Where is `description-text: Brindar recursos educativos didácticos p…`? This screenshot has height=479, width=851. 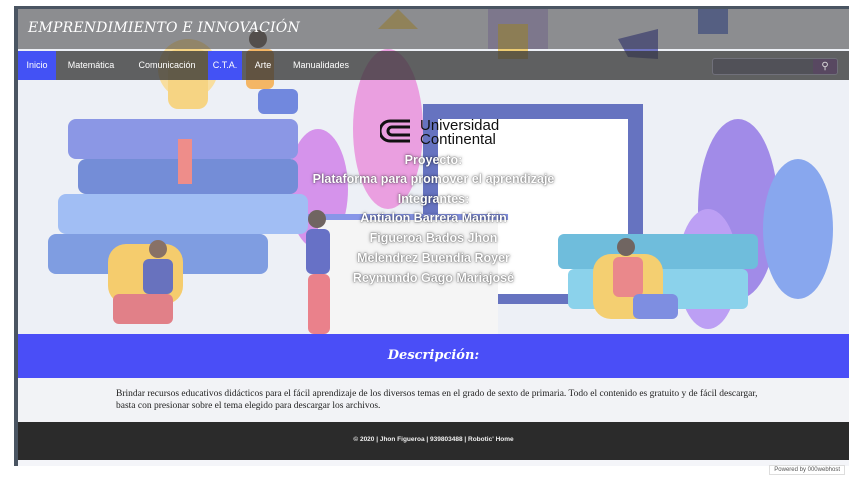
description-text: Brindar recursos educativos didácticos p… is located at coordinates (437, 400).